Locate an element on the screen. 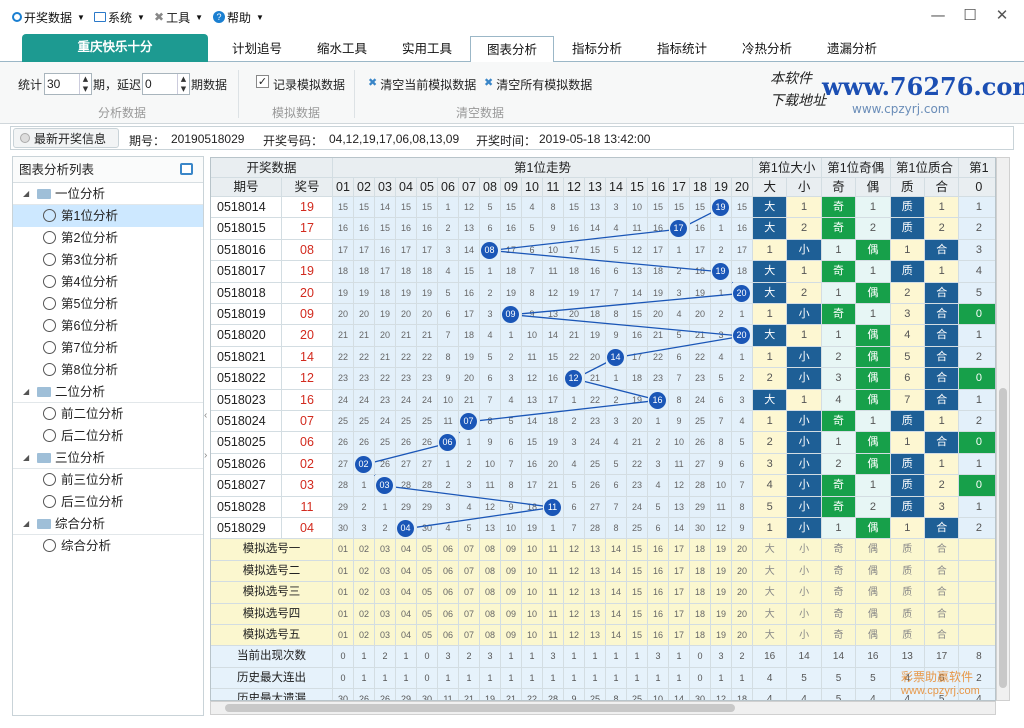 The width and height of the screenshot is (1024, 728). tree-item: 前二位分析 is located at coordinates (108, 414).